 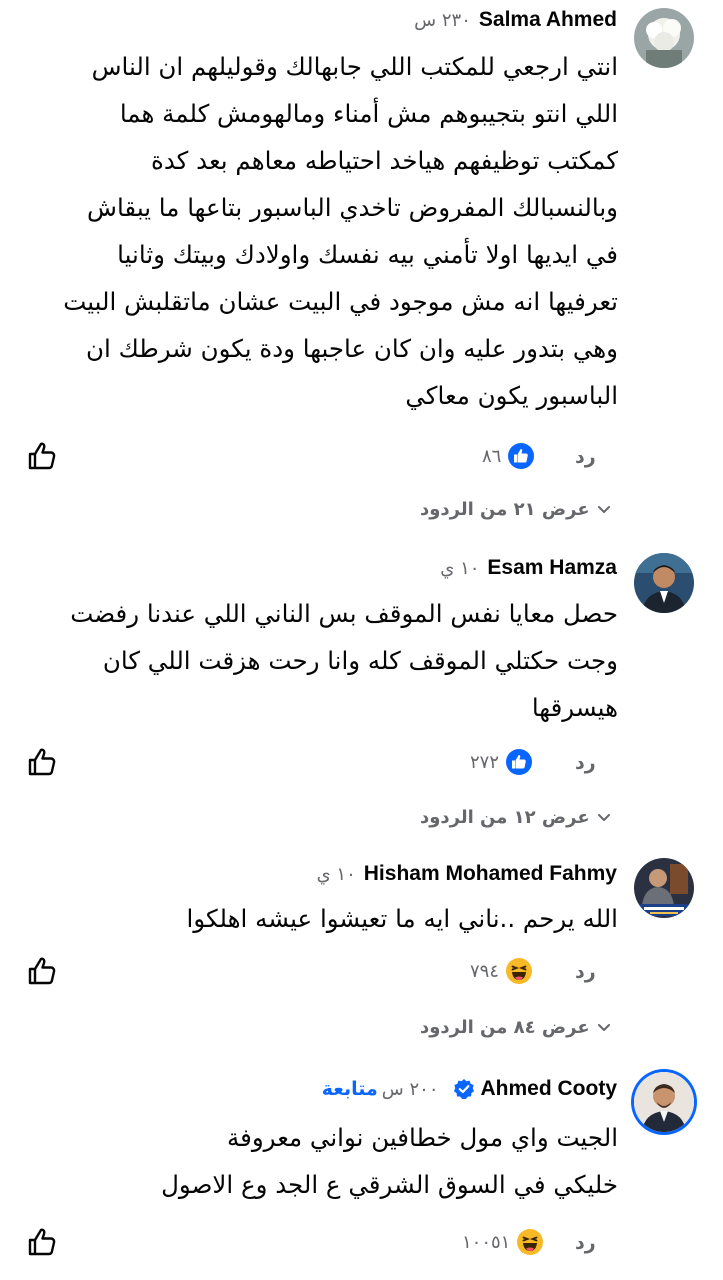 What do you see at coordinates (350, 1089) in the screenshot?
I see `follow-button: متابعة` at bounding box center [350, 1089].